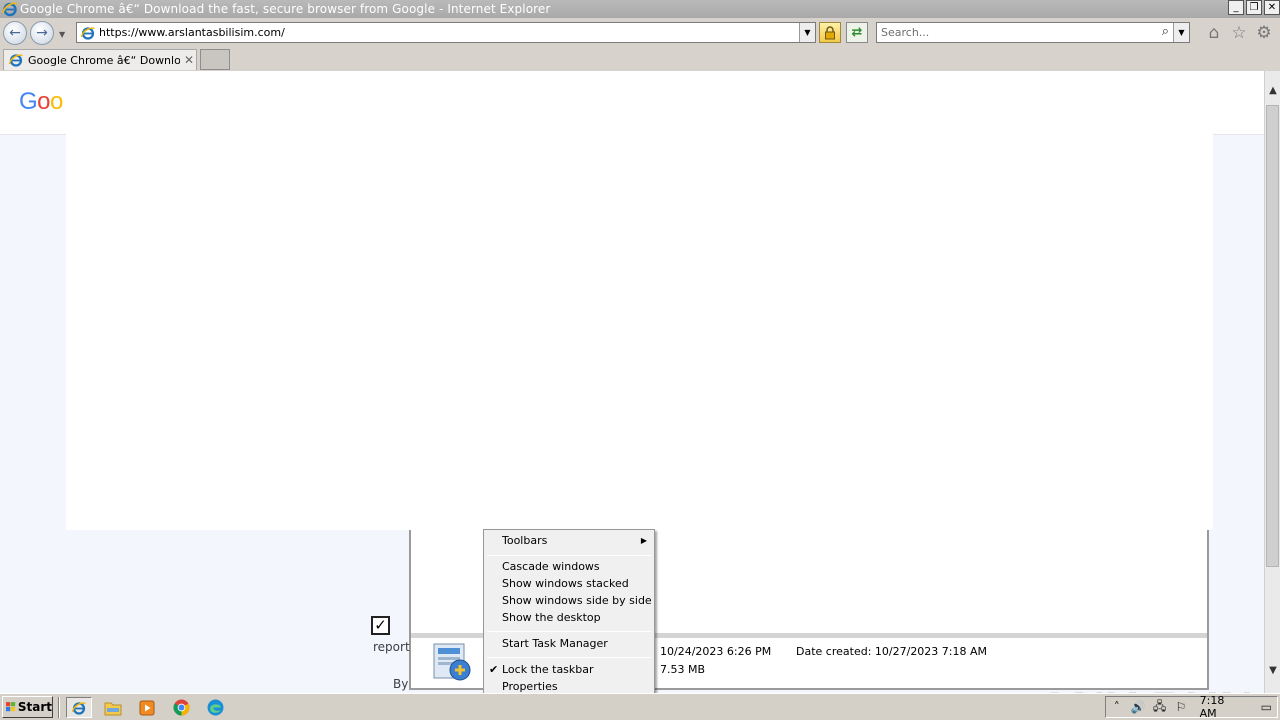 This screenshot has height=720, width=1280. I want to click on history-dropdown-icon: ▼, so click(62, 34).